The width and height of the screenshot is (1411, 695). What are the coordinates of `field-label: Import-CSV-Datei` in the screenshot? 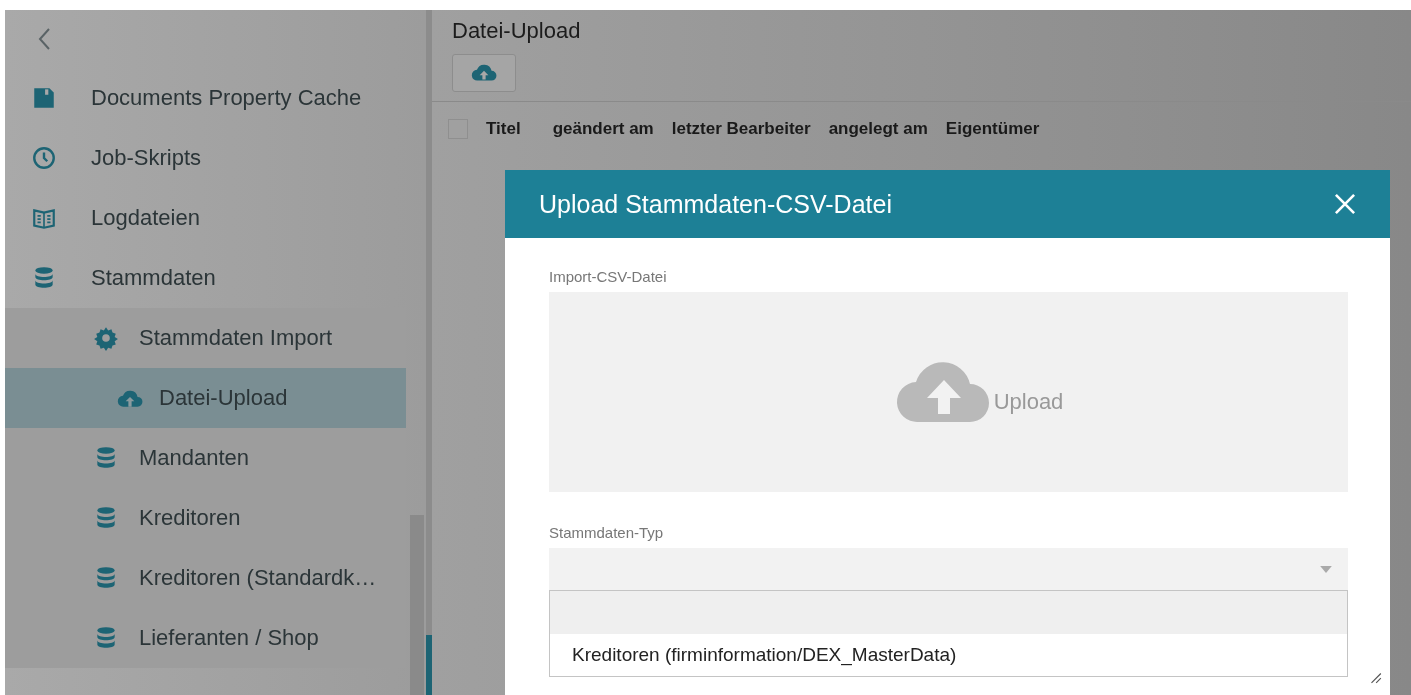 It's located at (608, 277).